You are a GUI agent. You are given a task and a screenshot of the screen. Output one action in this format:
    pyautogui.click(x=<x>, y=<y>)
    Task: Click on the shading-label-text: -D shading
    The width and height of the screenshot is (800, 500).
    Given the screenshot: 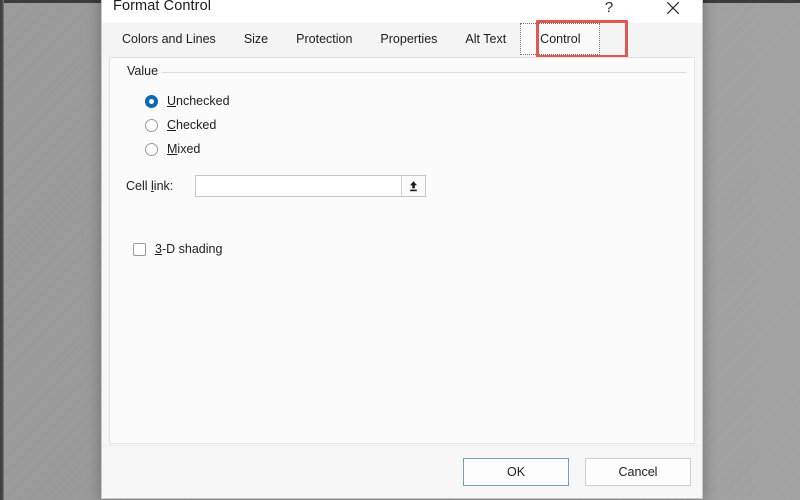 What is the action you would take?
    pyautogui.click(x=192, y=249)
    